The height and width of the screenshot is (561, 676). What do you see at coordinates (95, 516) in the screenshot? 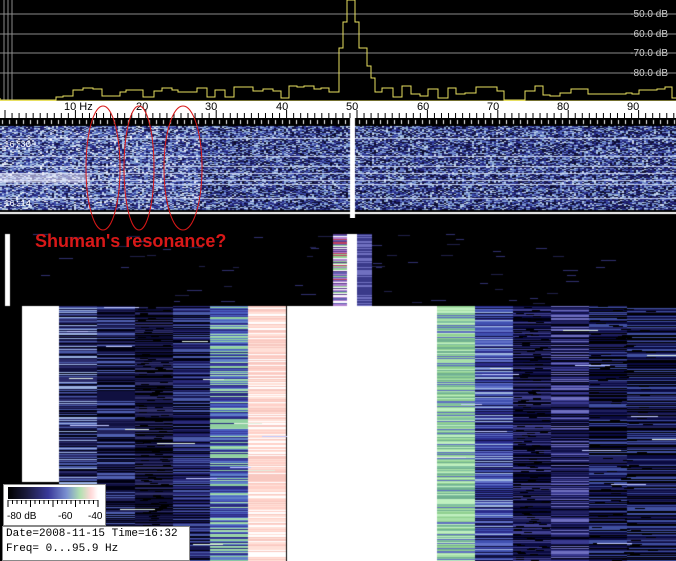
I see `colorbar-label-max: -40` at bounding box center [95, 516].